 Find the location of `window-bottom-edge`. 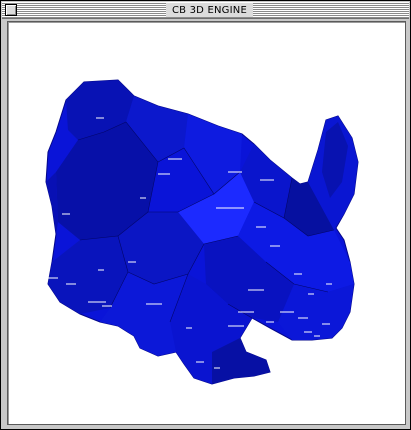

window-bottom-edge is located at coordinates (205, 427).